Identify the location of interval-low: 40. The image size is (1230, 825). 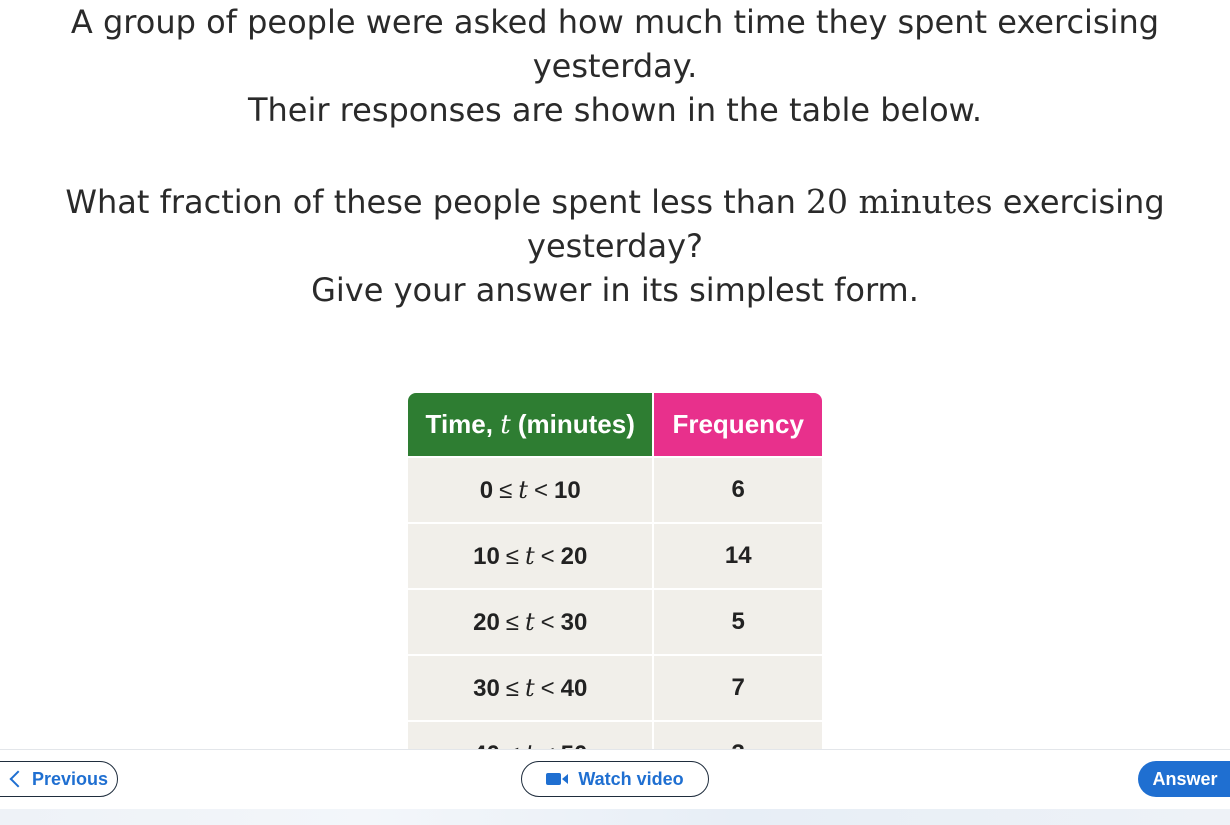
(486, 745).